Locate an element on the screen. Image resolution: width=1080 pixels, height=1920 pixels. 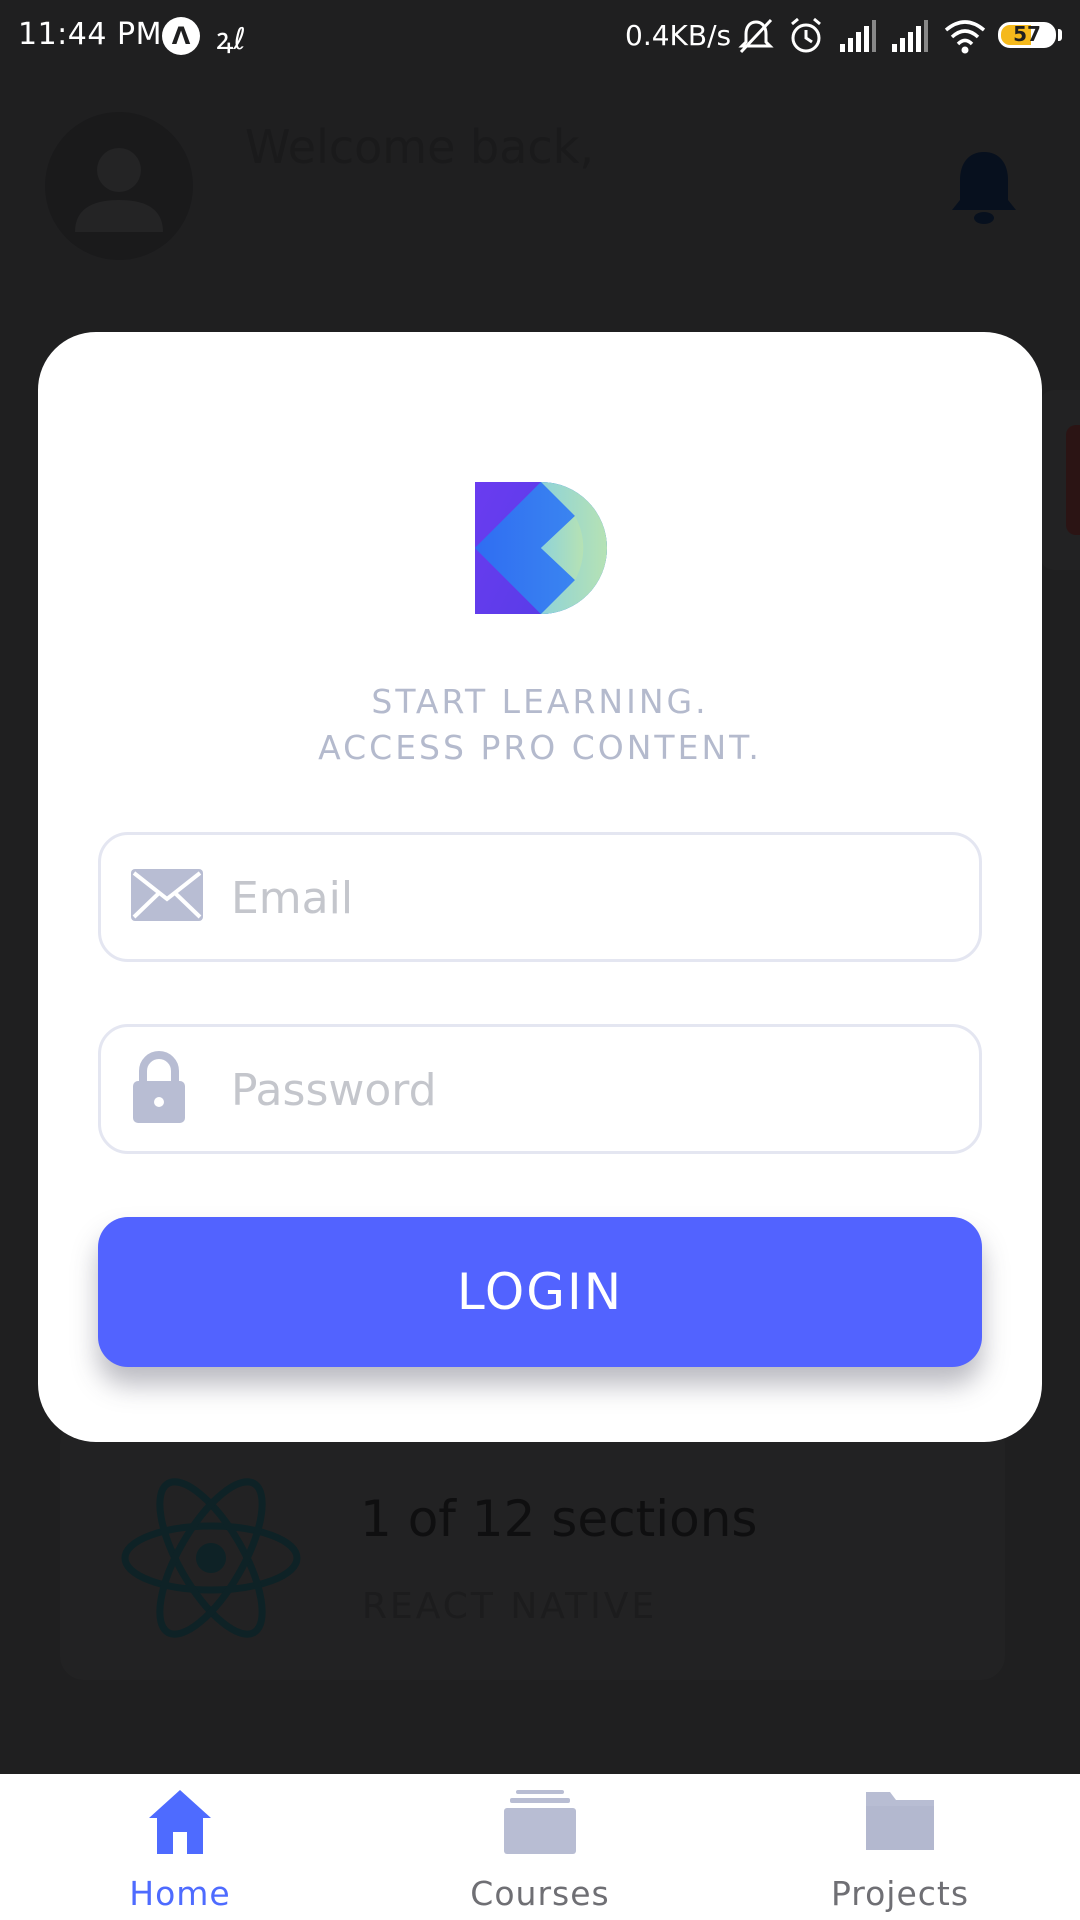
email-field is located at coordinates (540, 897).